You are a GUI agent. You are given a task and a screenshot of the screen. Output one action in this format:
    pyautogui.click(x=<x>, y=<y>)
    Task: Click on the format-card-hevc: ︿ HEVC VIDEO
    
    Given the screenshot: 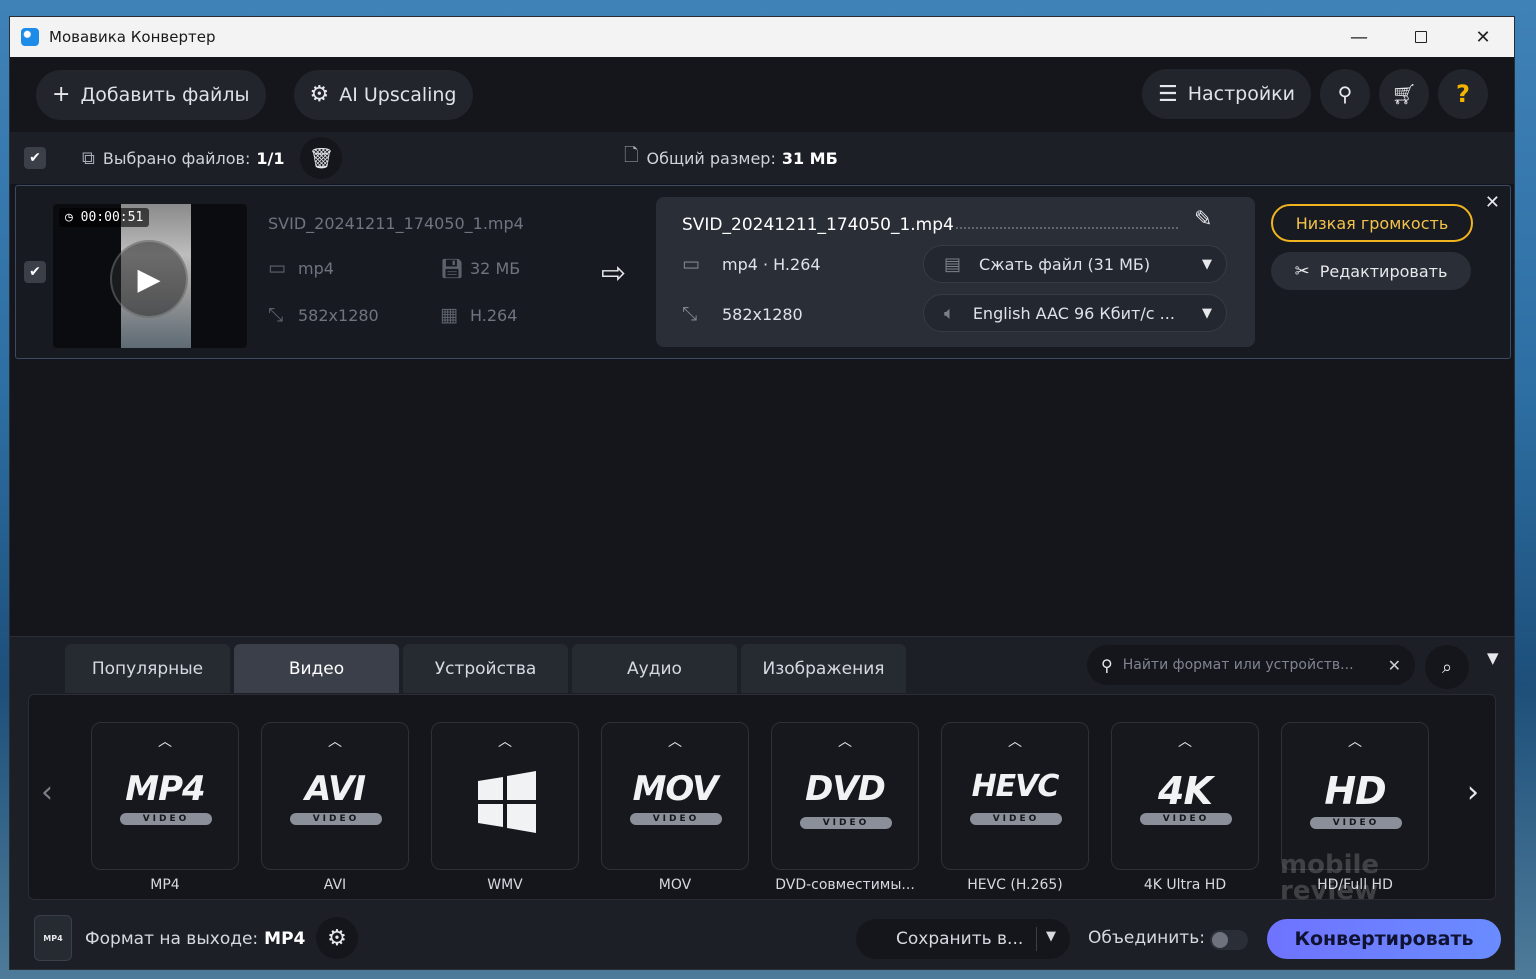 What is the action you would take?
    pyautogui.click(x=1015, y=796)
    